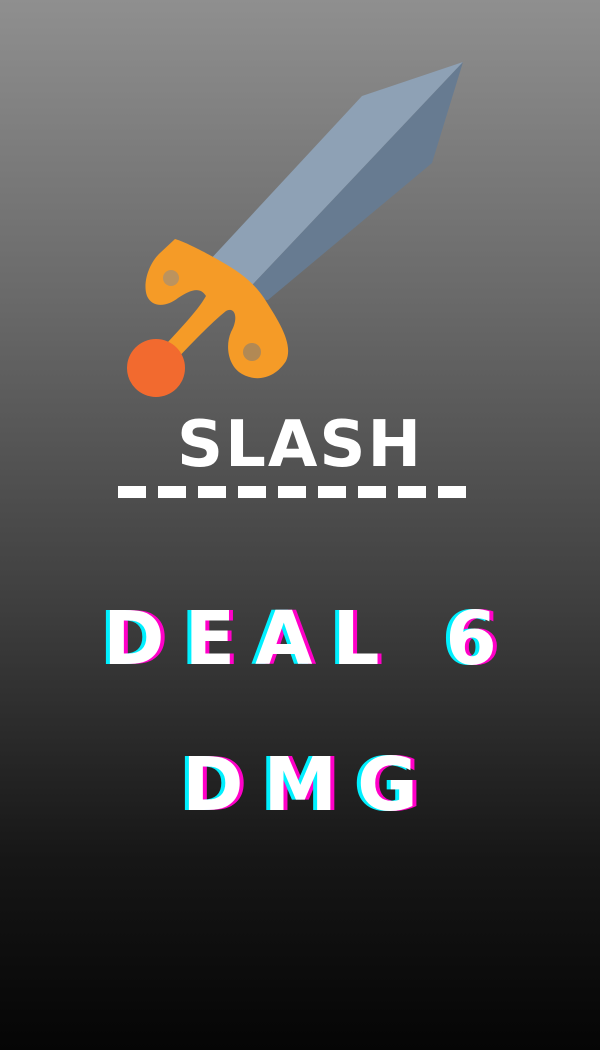  I want to click on sword-blade-light, so click(335, 180).